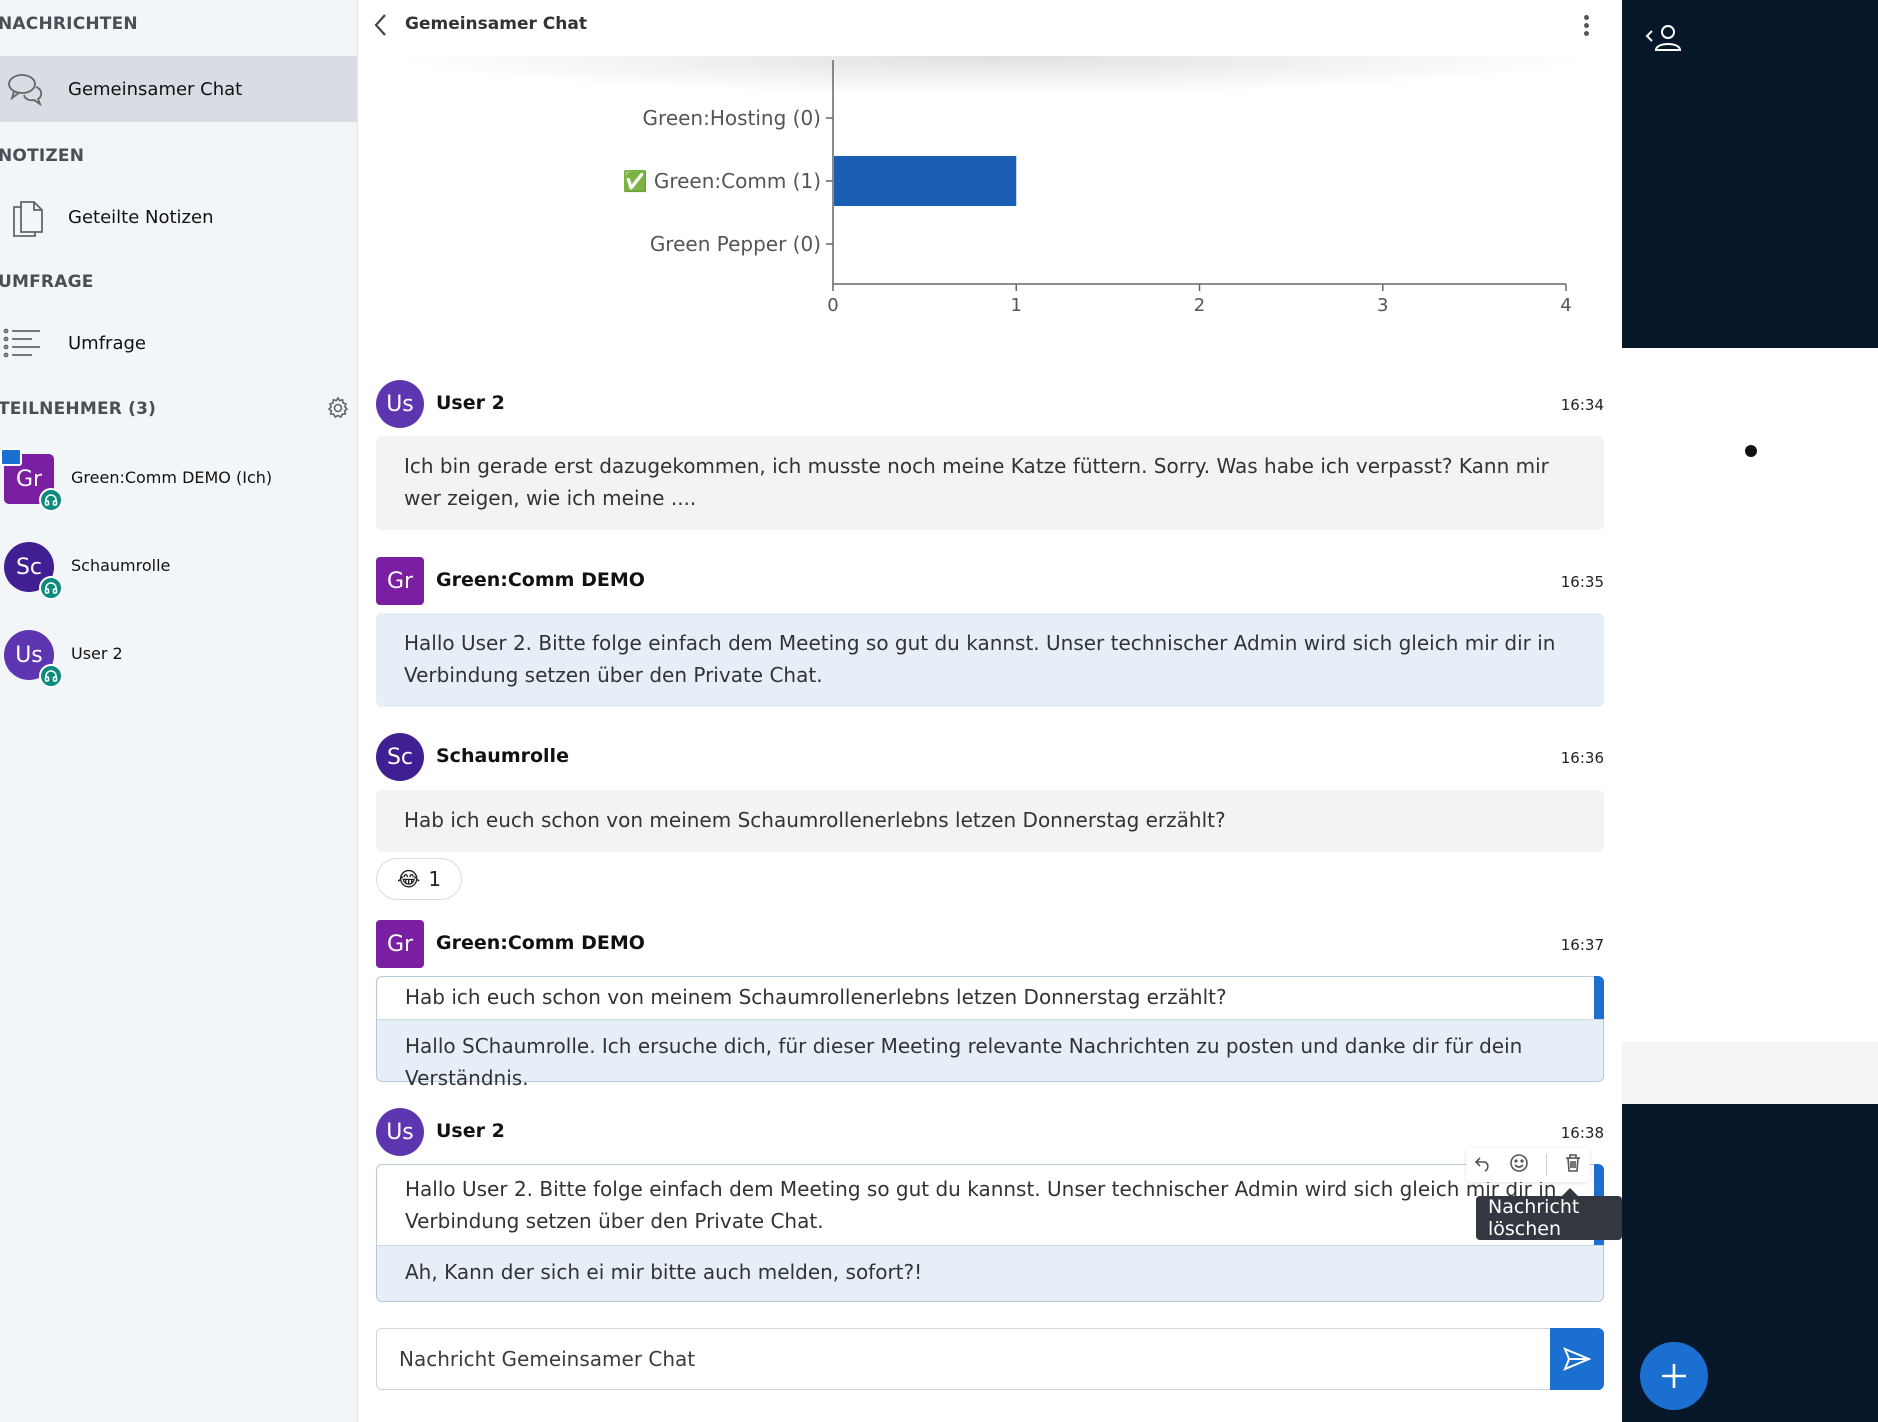 The height and width of the screenshot is (1422, 1878). Describe the element at coordinates (1664, 38) in the screenshot. I see `user-list-toggle-icon` at that location.